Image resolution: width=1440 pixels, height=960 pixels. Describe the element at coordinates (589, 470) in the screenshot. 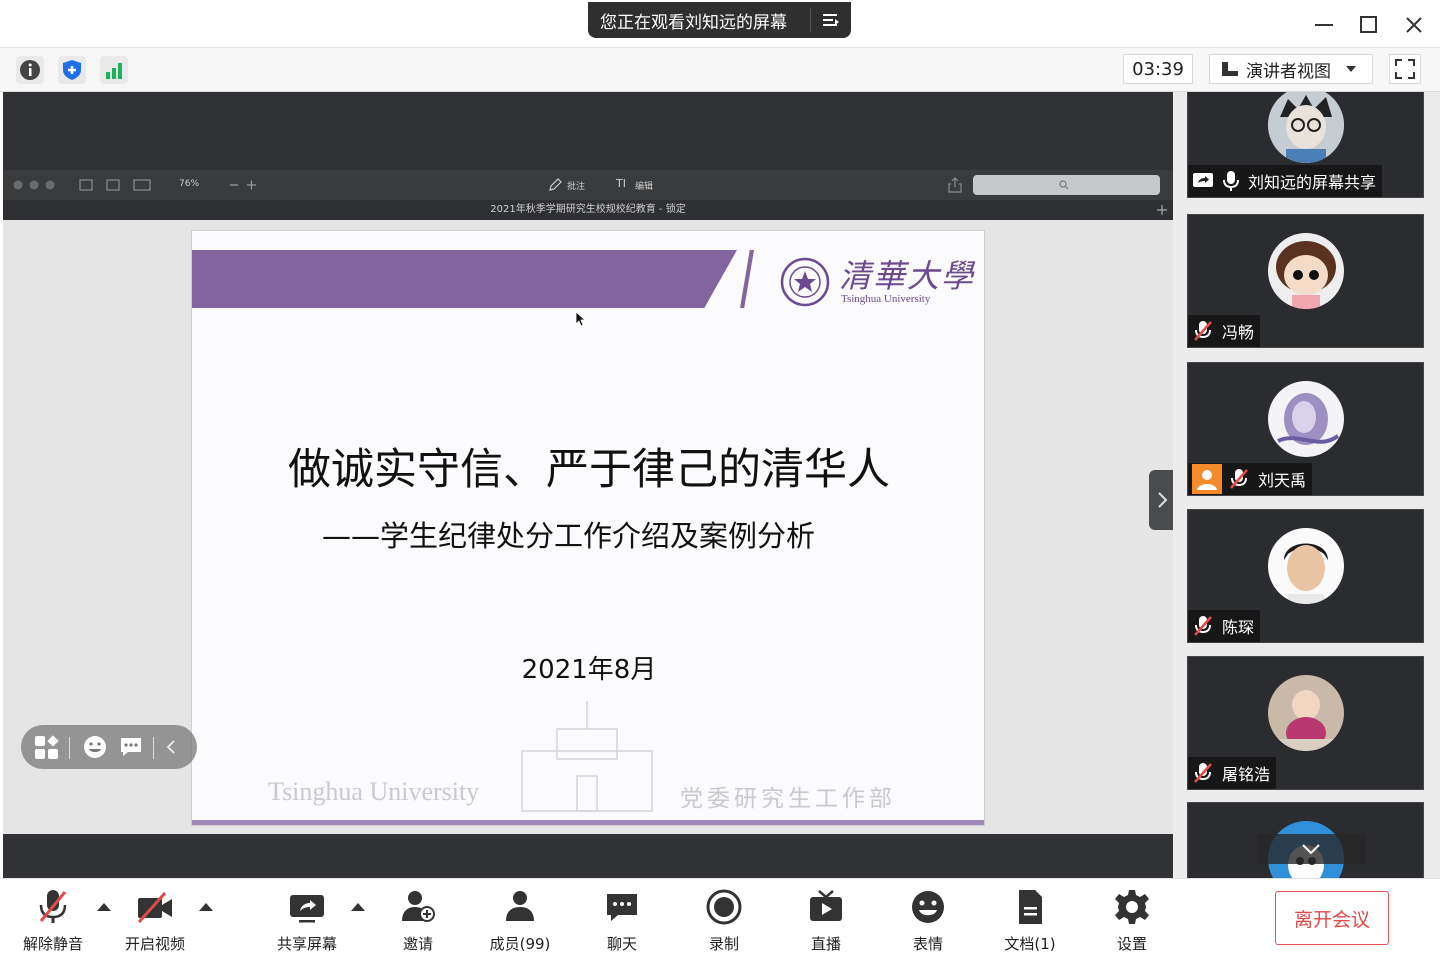

I see `slide-title: 做诚实守信、严于律己的清华人` at that location.